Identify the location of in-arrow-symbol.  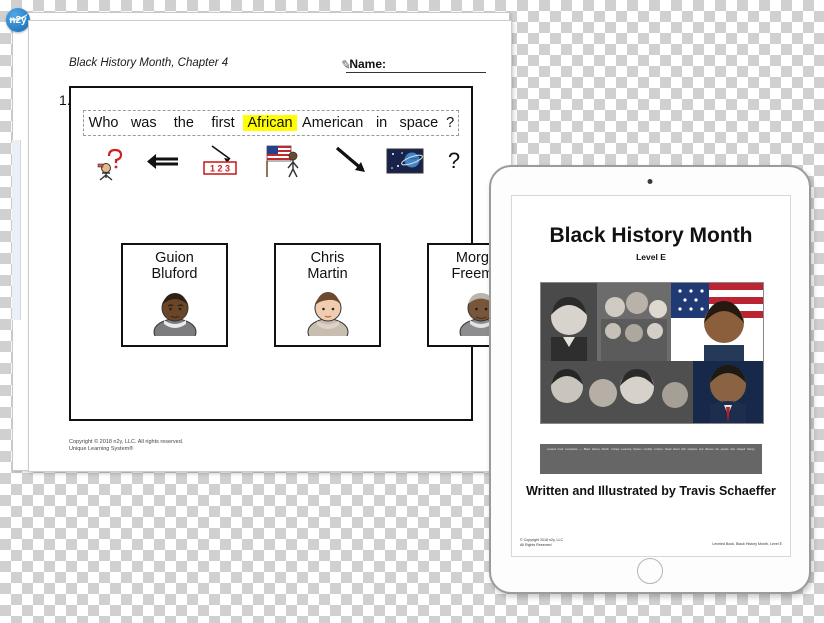
(354, 161).